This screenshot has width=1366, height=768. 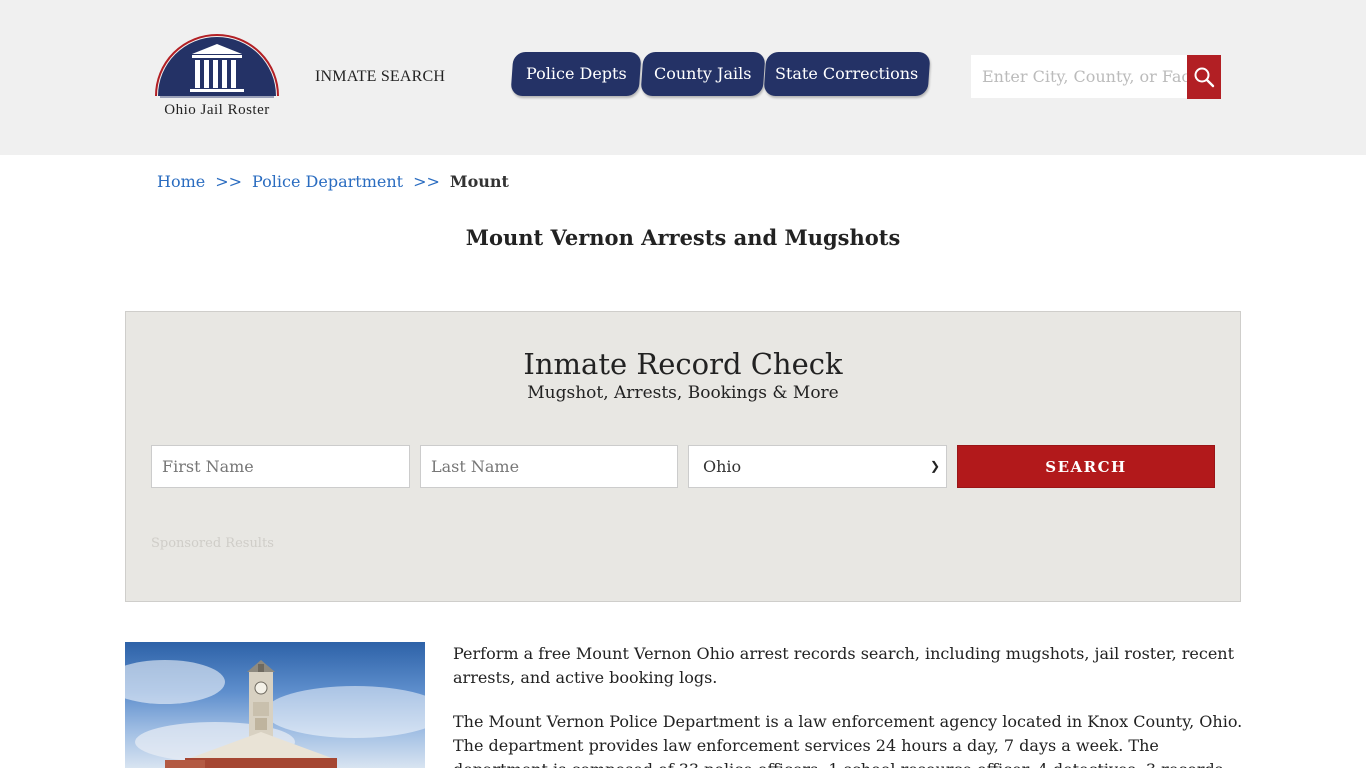 I want to click on facility-search-input, so click(x=1079, y=76).